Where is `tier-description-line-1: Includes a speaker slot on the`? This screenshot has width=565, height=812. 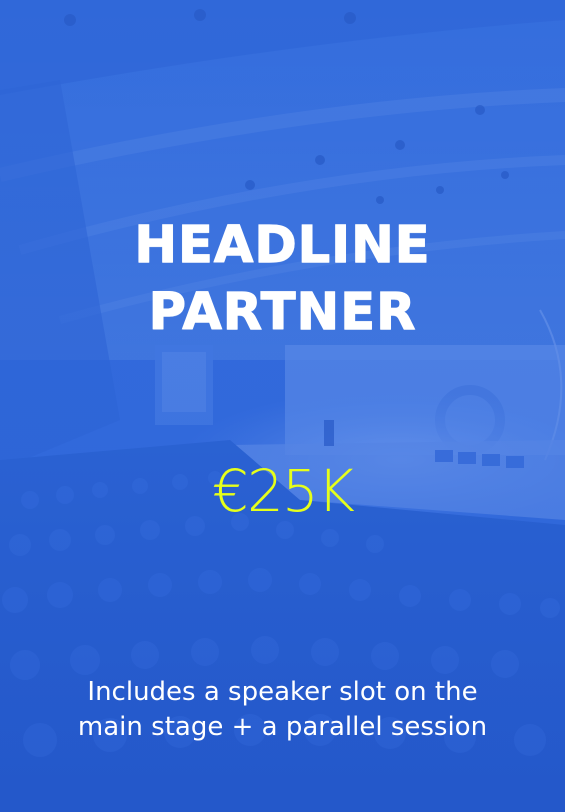 tier-description-line-1: Includes a speaker slot on the is located at coordinates (282, 692).